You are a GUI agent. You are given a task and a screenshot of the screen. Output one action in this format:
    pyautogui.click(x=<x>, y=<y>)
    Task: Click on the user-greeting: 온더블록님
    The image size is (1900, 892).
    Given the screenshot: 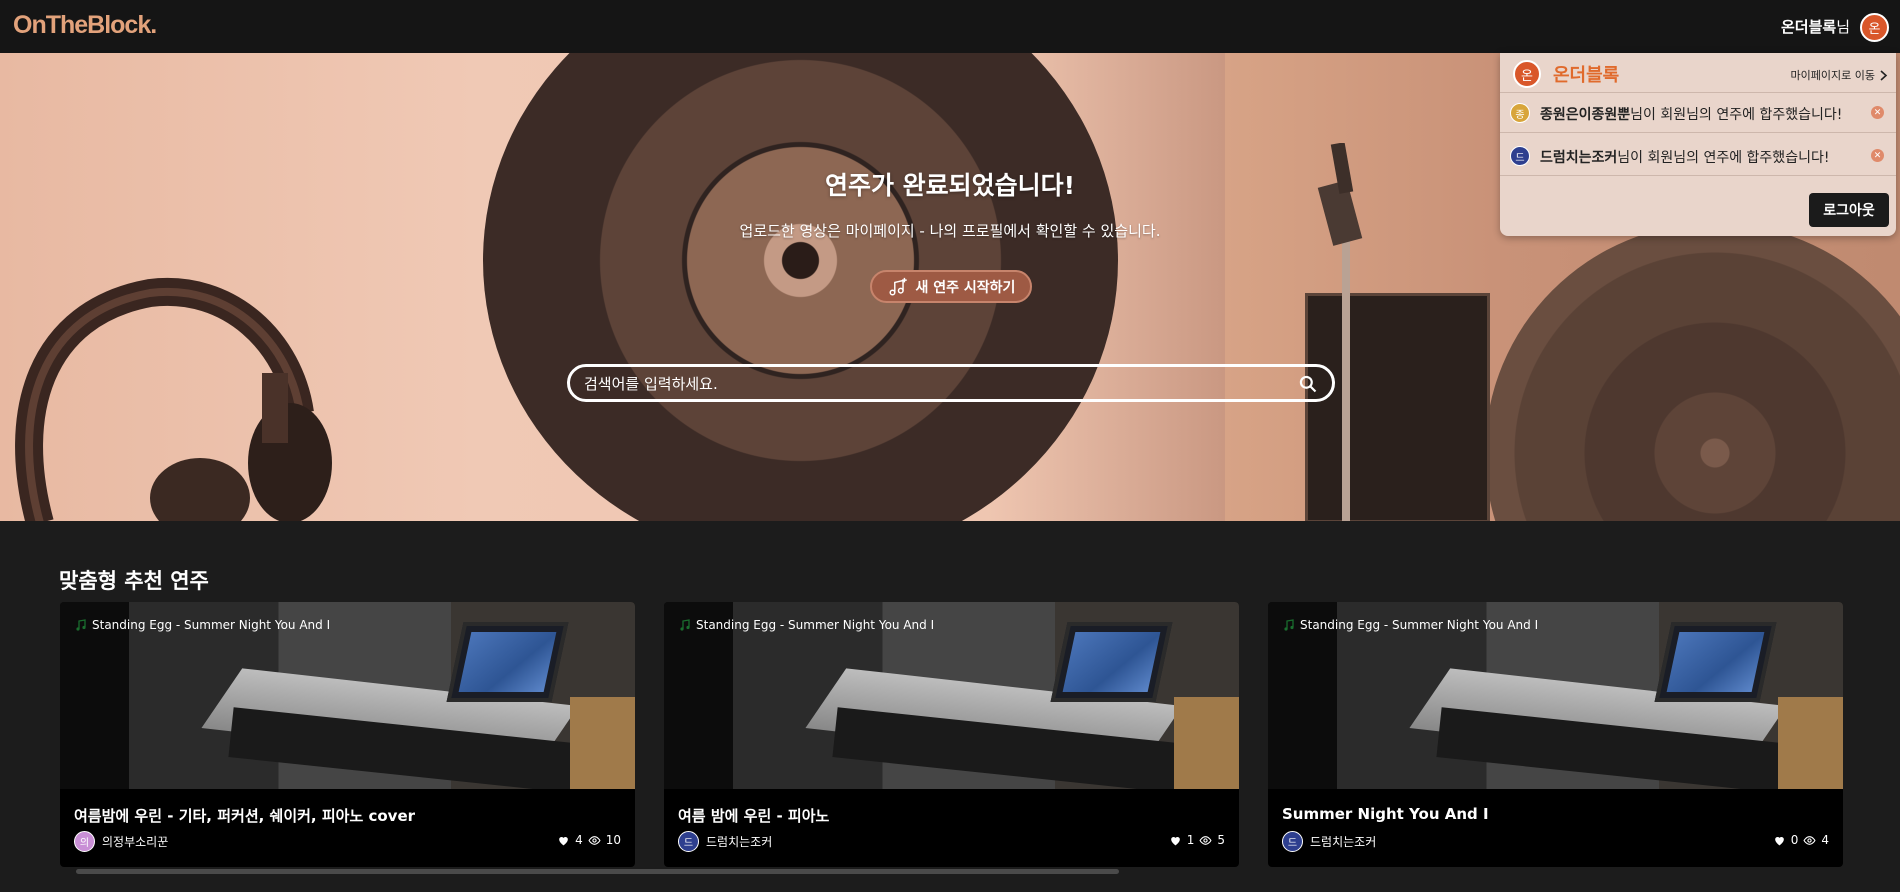 What is the action you would take?
    pyautogui.click(x=1815, y=26)
    